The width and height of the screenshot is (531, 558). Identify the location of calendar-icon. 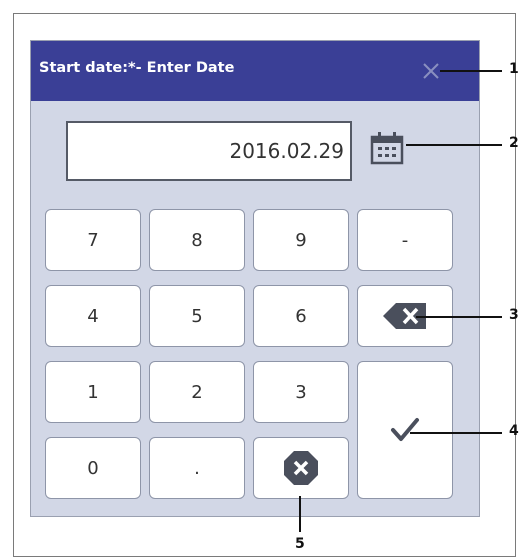
(387, 148).